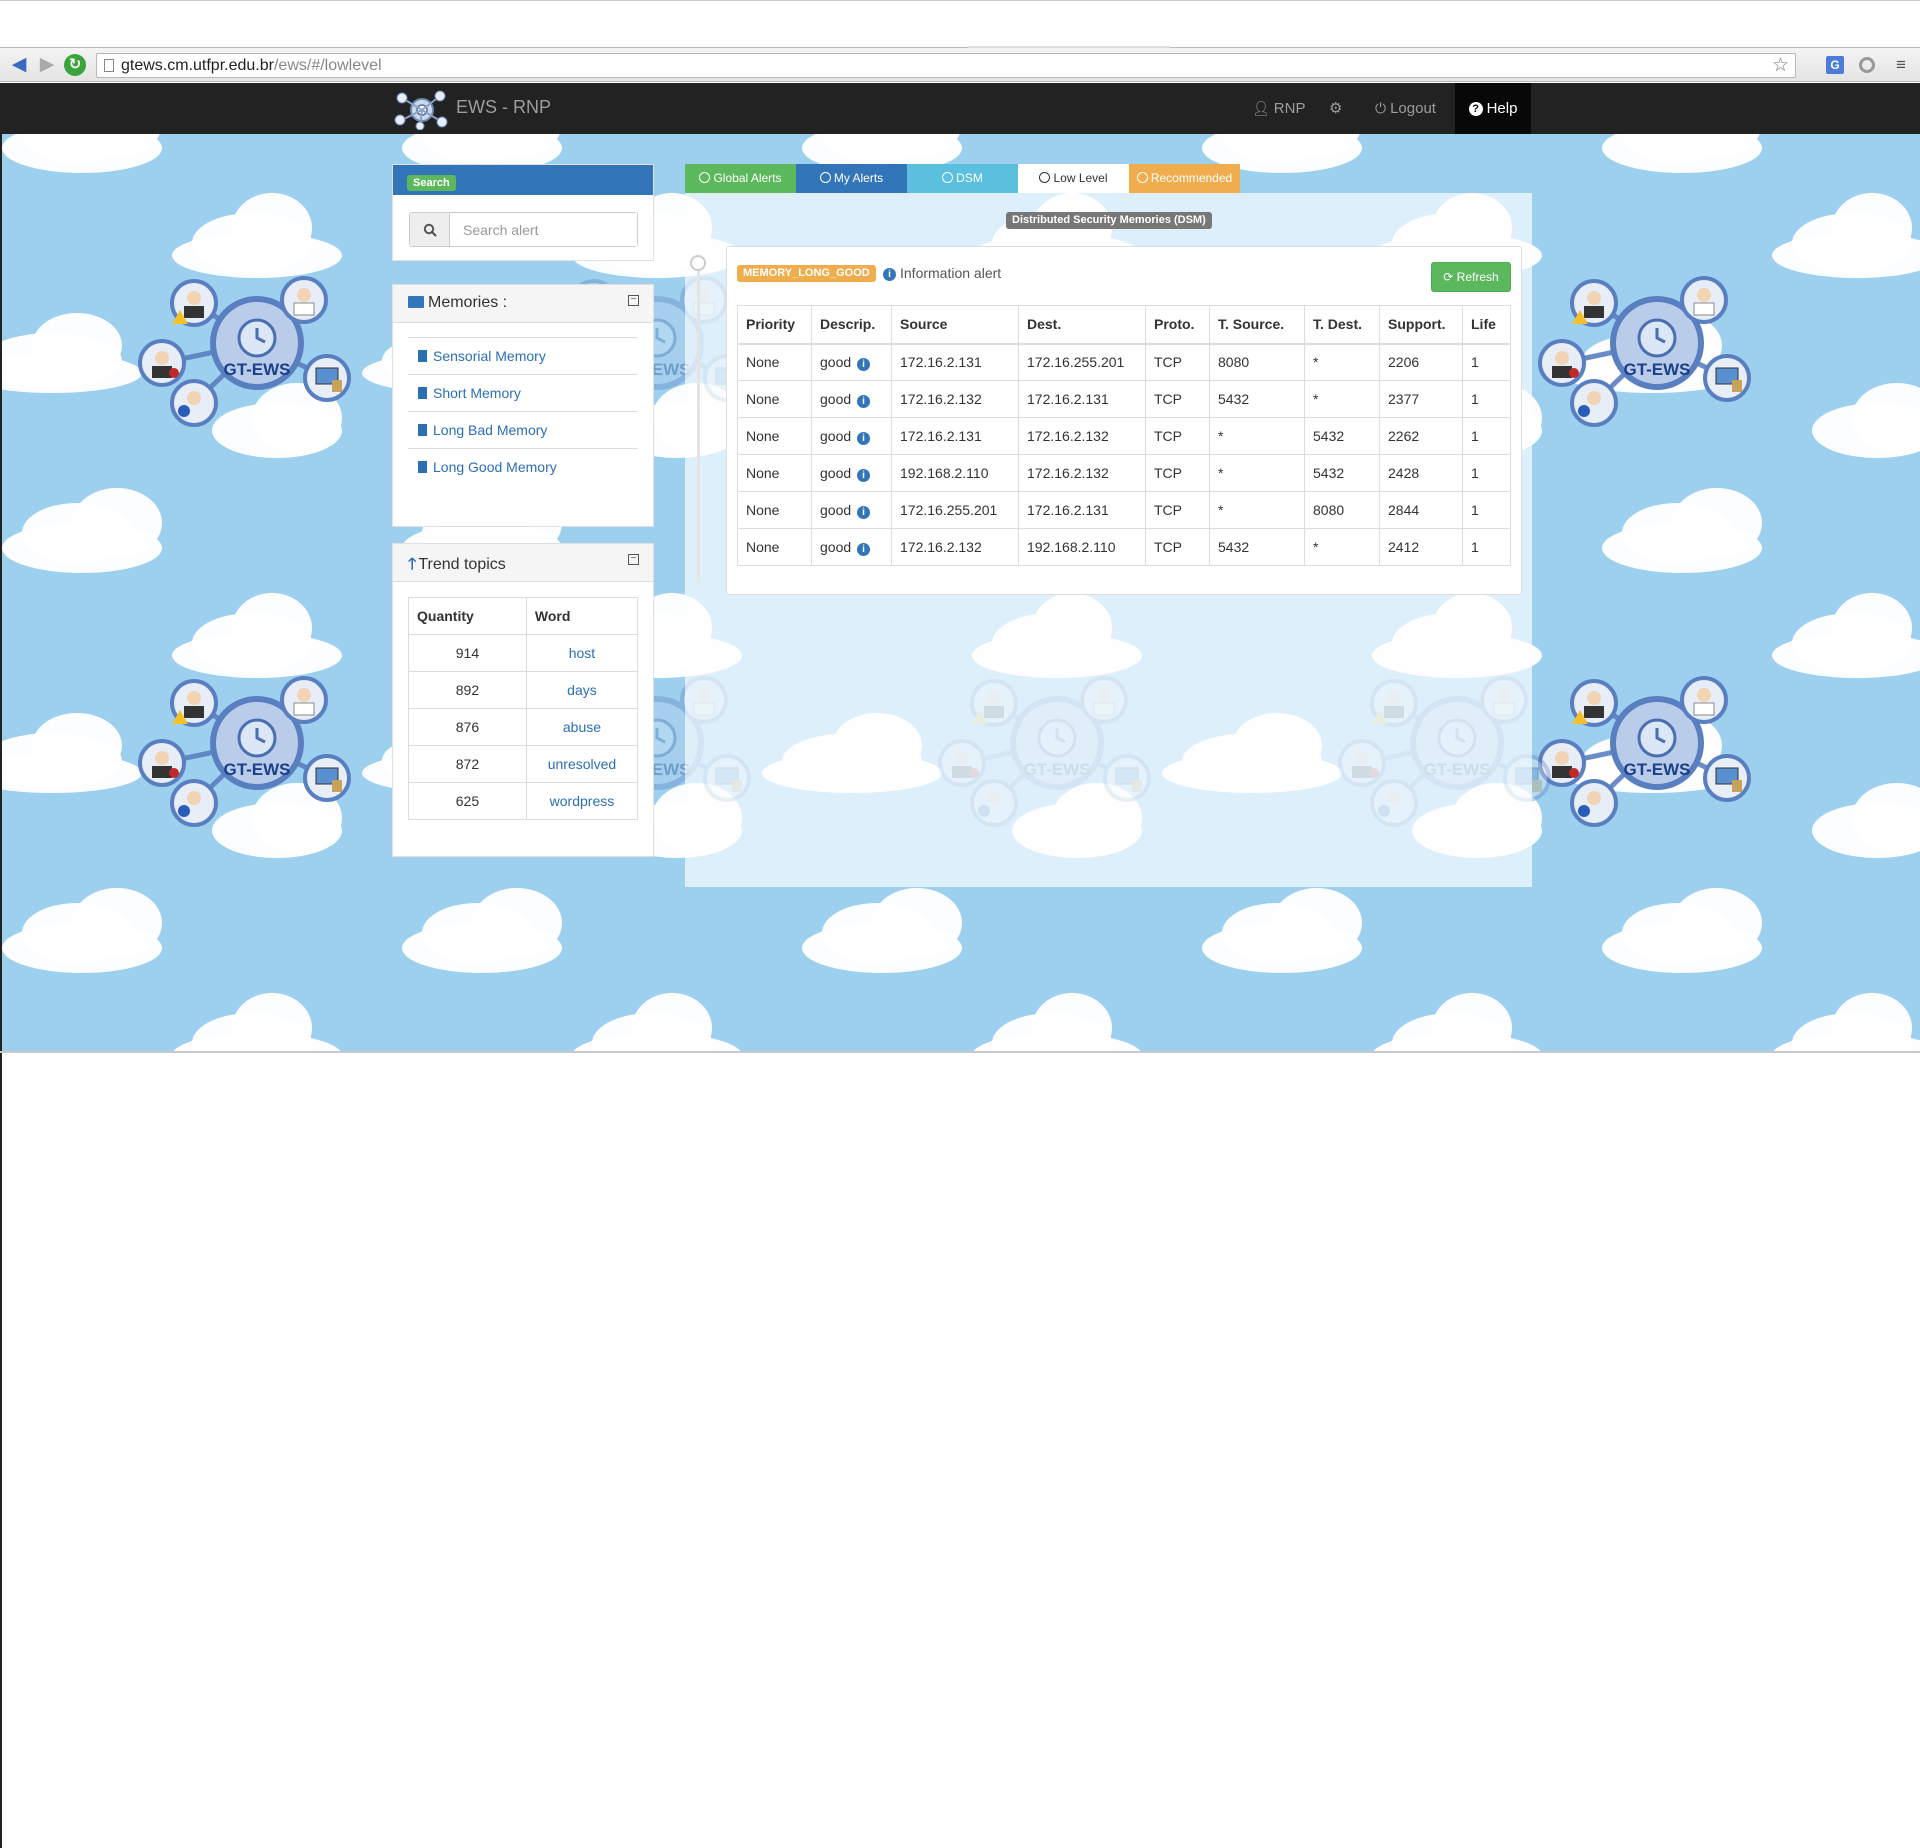  What do you see at coordinates (1335, 108) in the screenshot?
I see `settings-gears-icon: ⚙` at bounding box center [1335, 108].